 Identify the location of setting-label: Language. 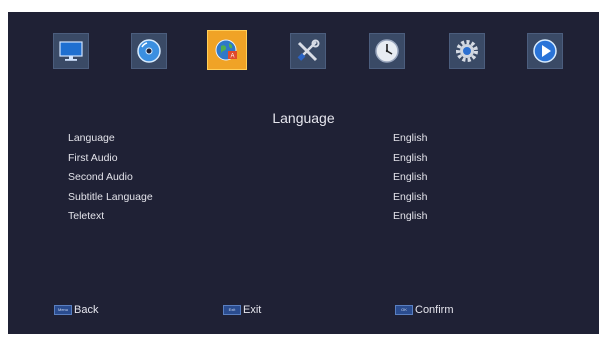
(91, 138).